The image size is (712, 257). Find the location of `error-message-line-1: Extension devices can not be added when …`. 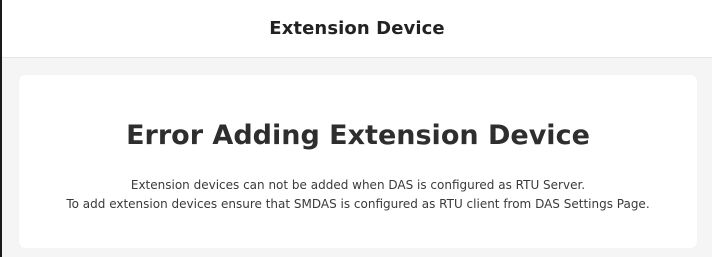

error-message-line-1: Extension devices can not be added when … is located at coordinates (358, 185).